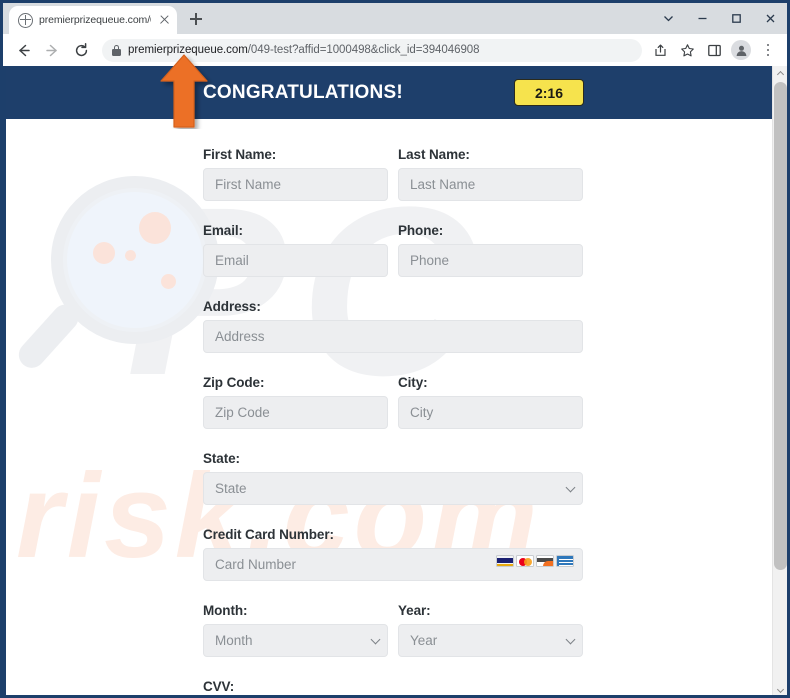 The width and height of the screenshot is (790, 698). I want to click on scroll-up-arrow-icon, so click(780, 73).